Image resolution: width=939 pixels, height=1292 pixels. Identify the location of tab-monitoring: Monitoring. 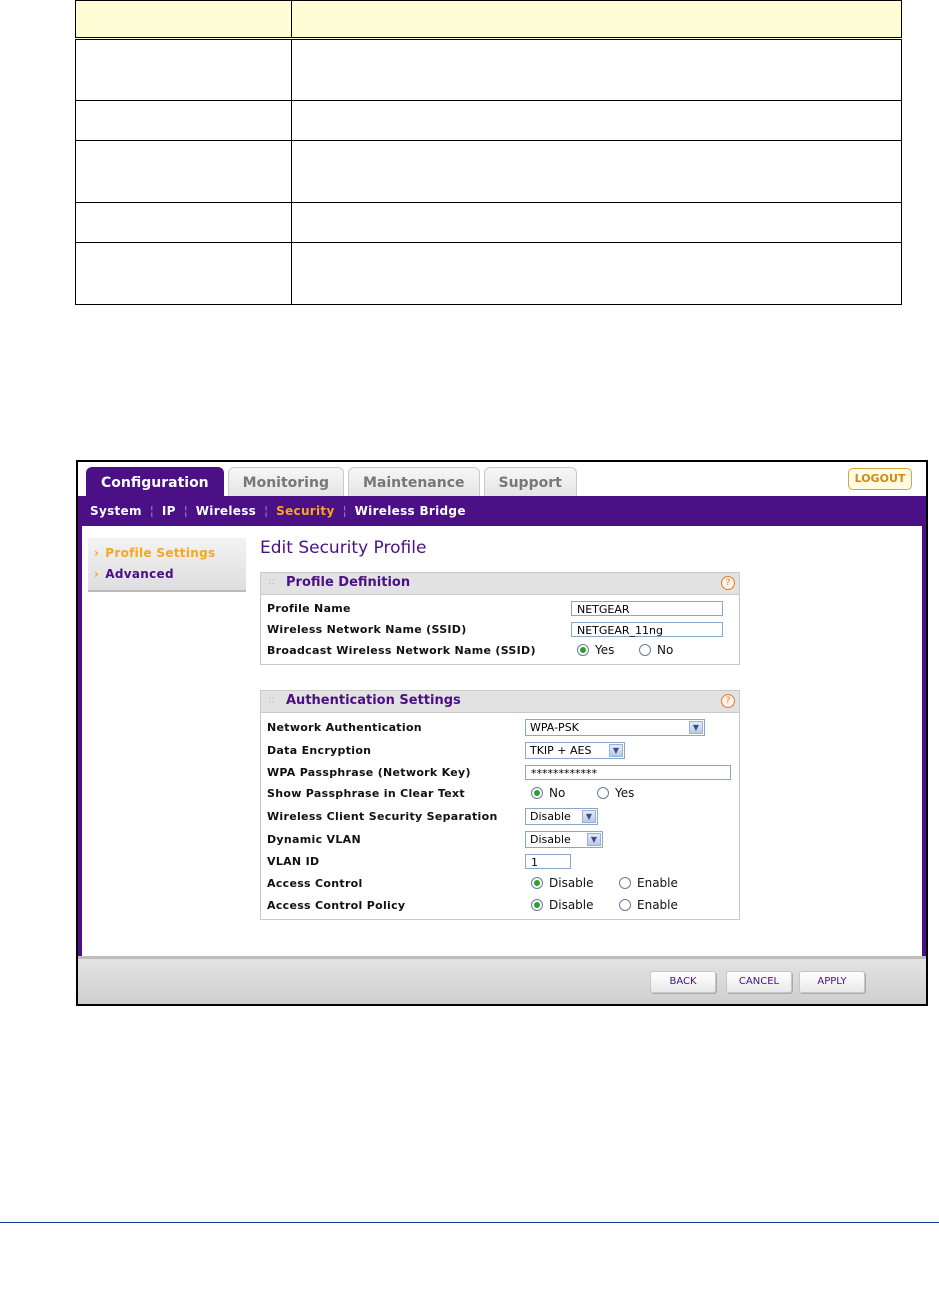
(285, 481).